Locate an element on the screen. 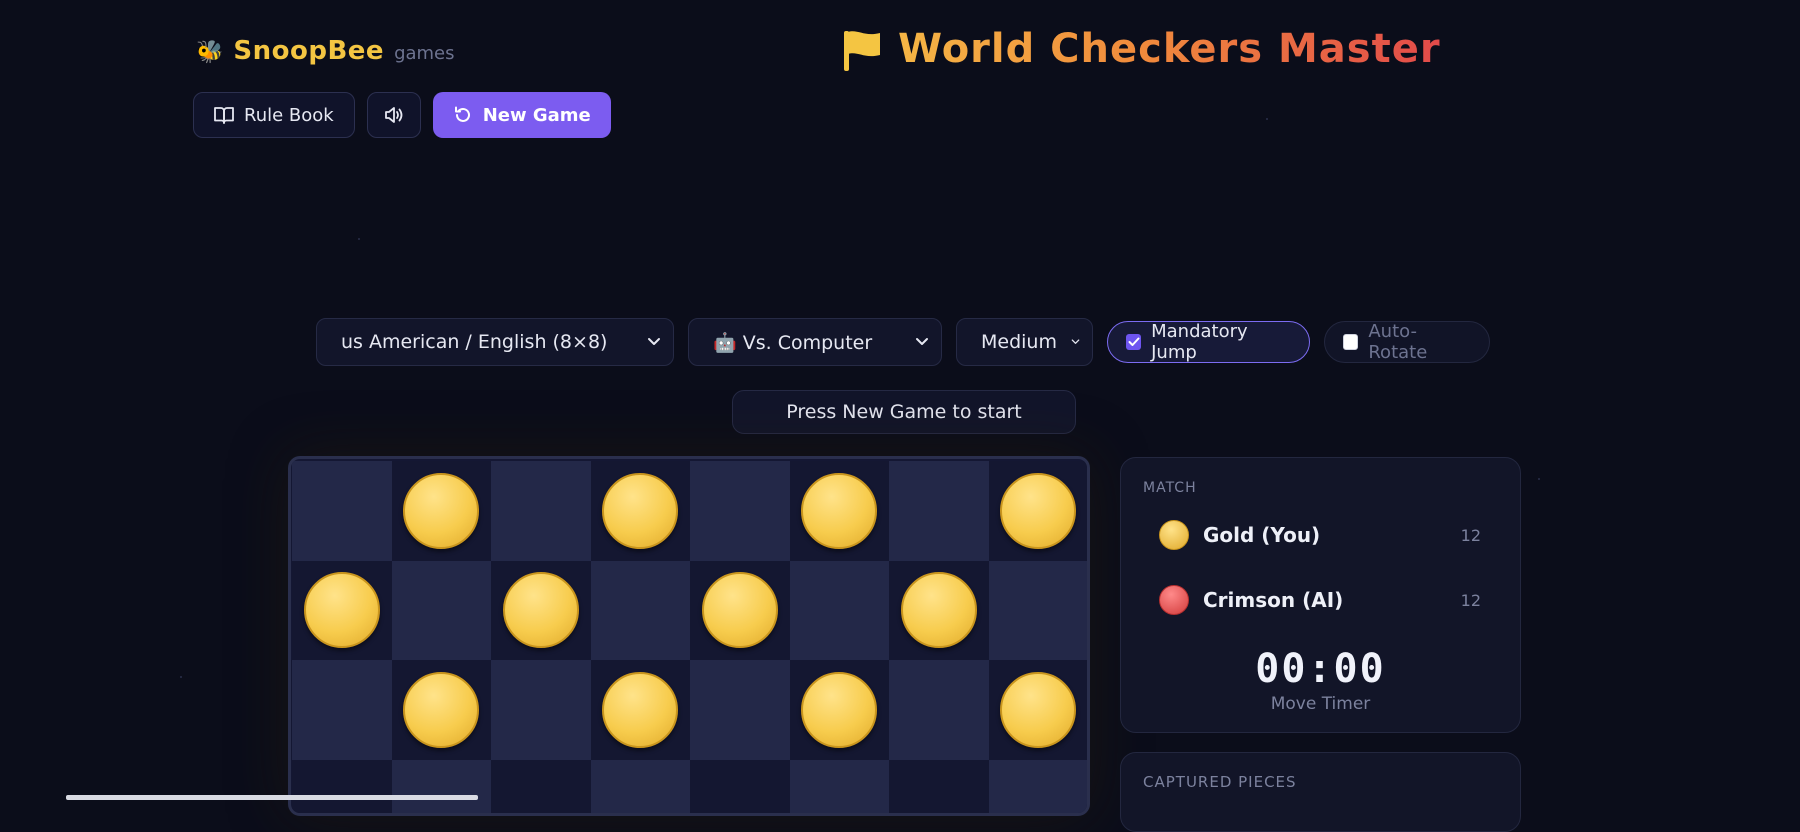  difficulty-value: Medium is located at coordinates (1019, 342).